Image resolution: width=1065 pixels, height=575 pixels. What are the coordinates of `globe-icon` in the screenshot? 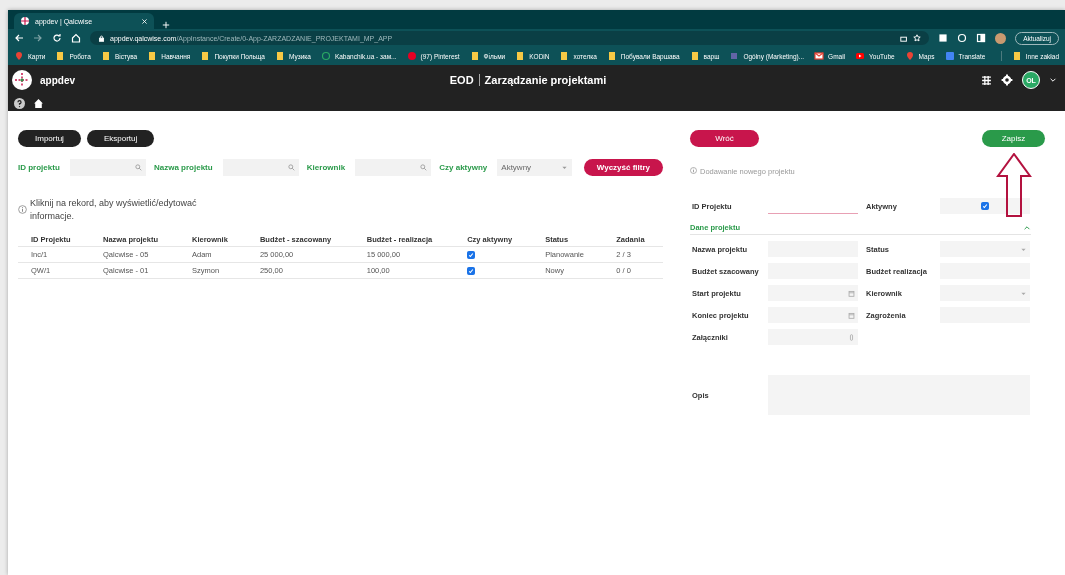 It's located at (25, 21).